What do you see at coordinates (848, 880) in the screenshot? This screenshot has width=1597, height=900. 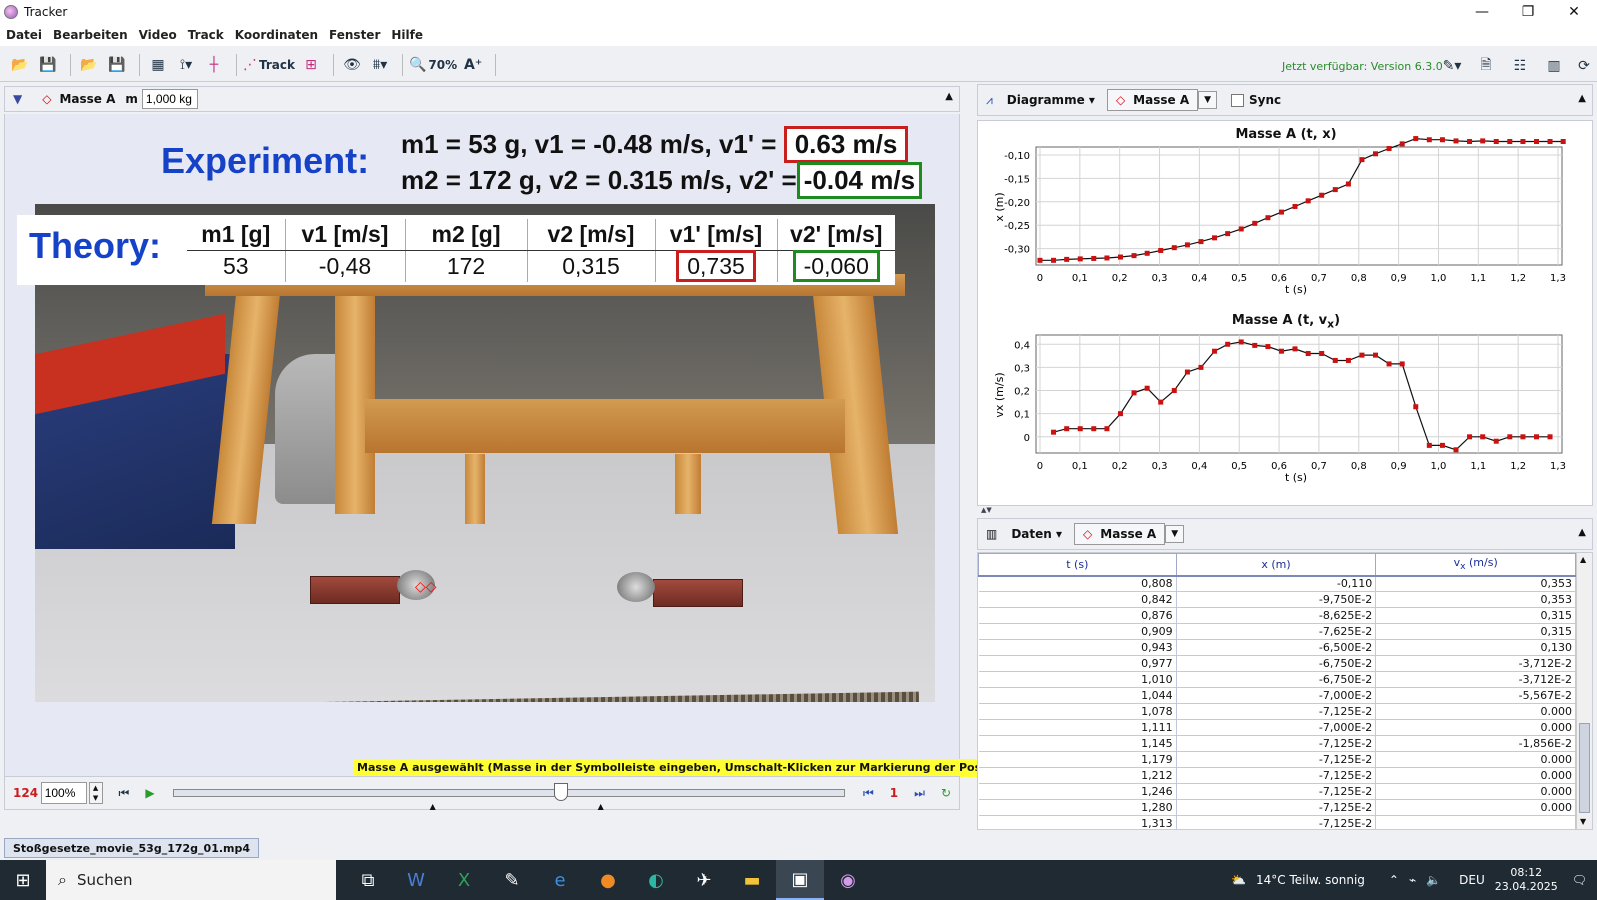 I see `tracker-app-taskbar-icon: ◉` at bounding box center [848, 880].